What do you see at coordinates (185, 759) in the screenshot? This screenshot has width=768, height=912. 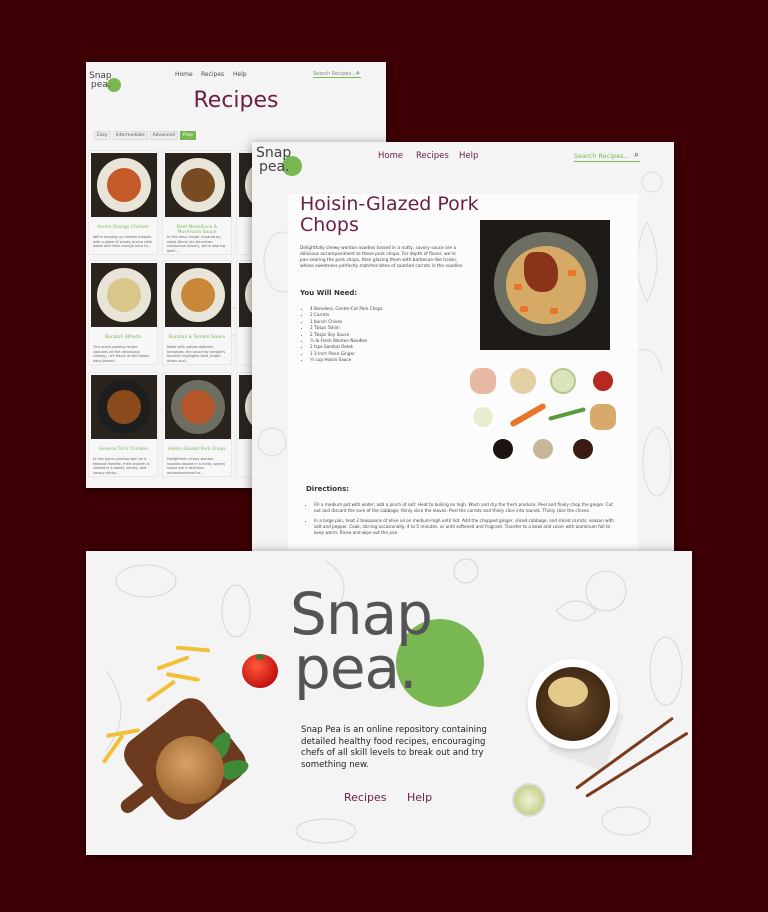 I see `burger-board-image` at bounding box center [185, 759].